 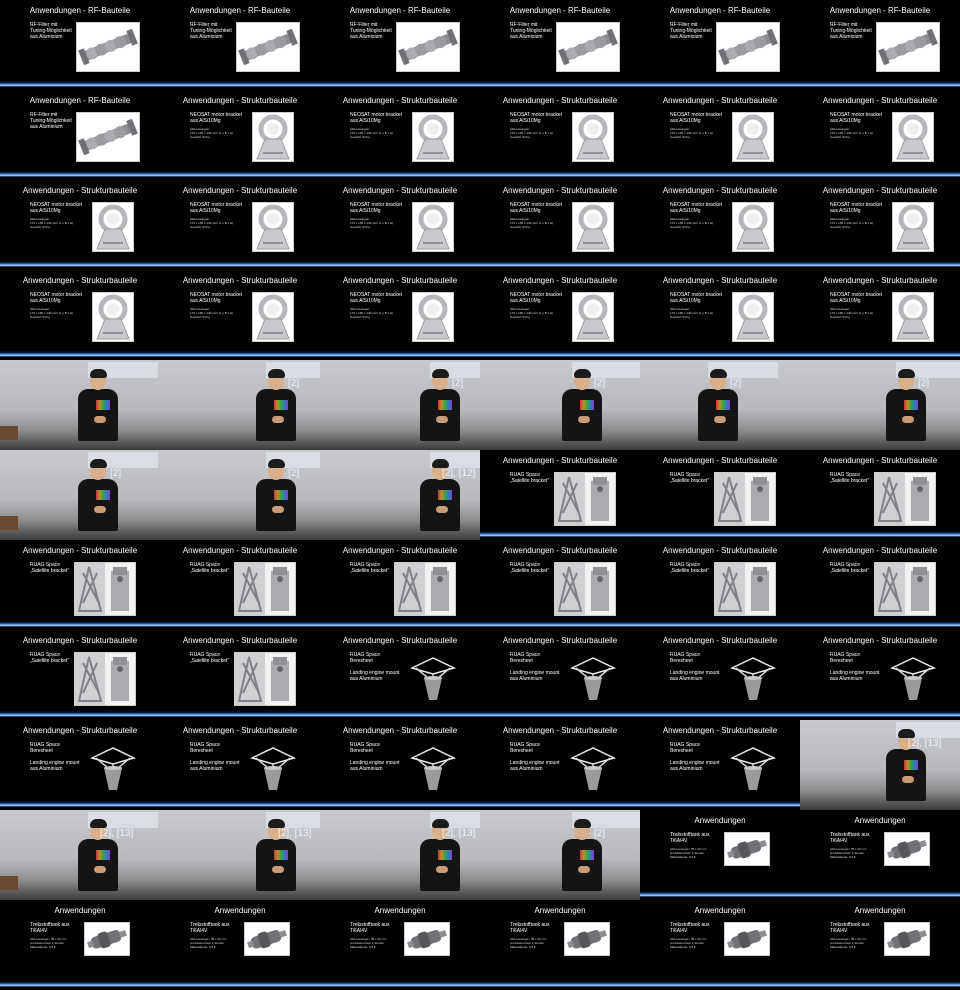 What do you see at coordinates (753, 768) in the screenshot?
I see `engine-mount-part` at bounding box center [753, 768].